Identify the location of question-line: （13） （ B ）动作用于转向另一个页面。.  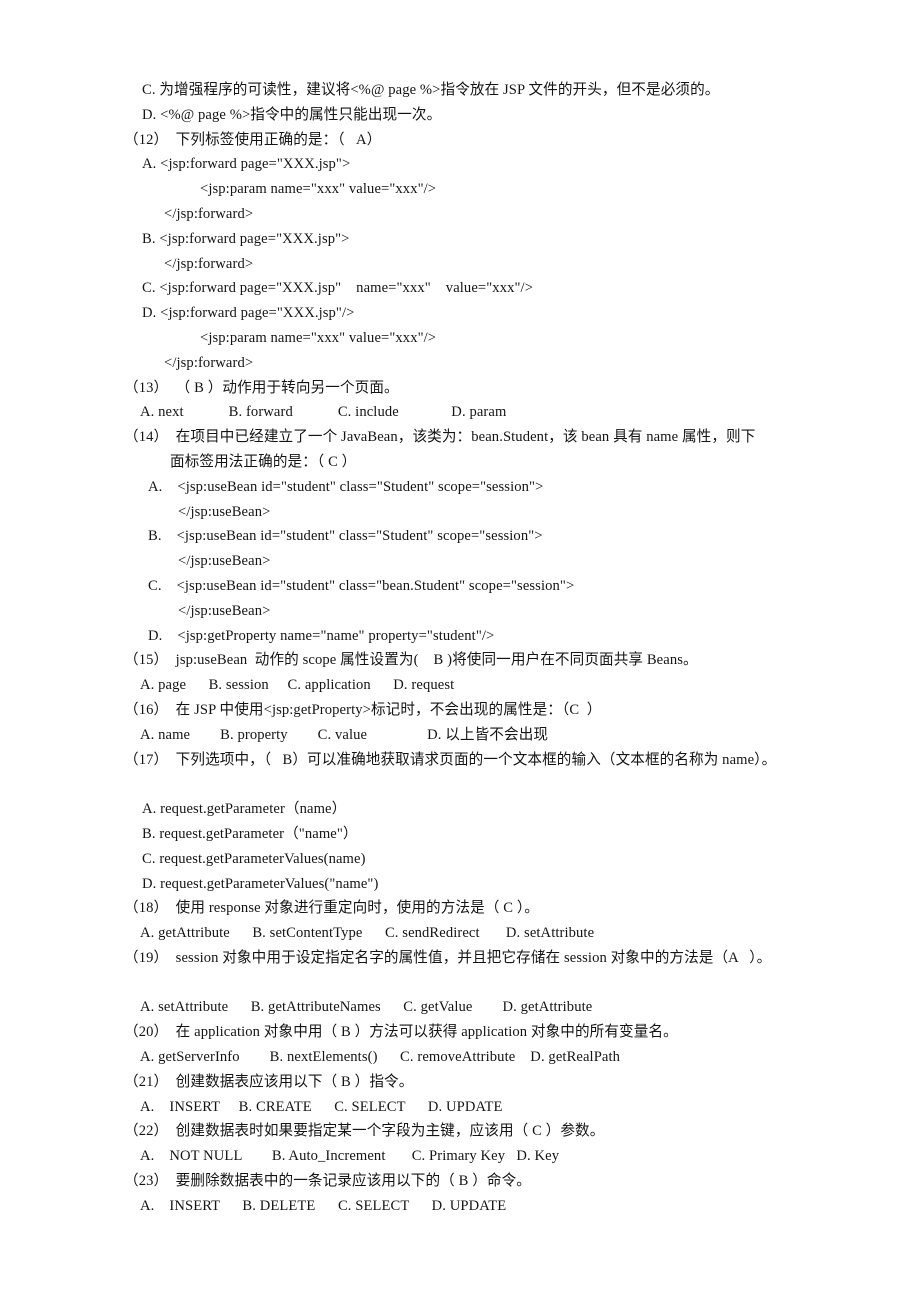
(261, 387).